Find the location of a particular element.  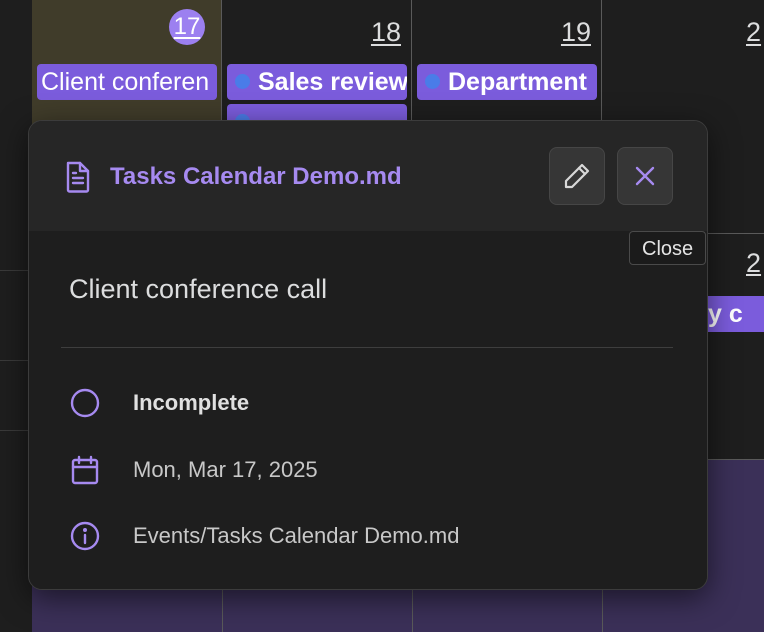

file-text-icon is located at coordinates (78, 177).